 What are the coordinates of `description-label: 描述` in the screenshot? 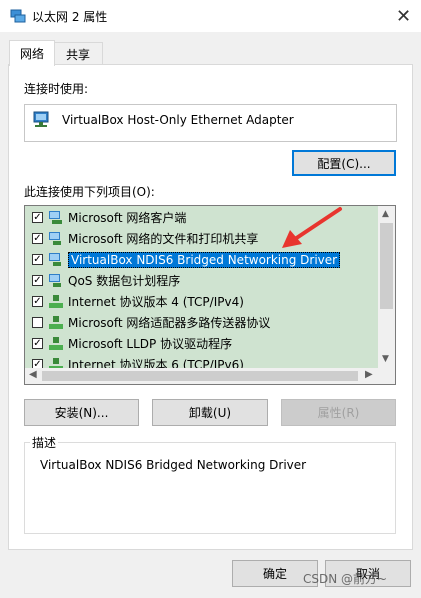 It's located at (44, 442).